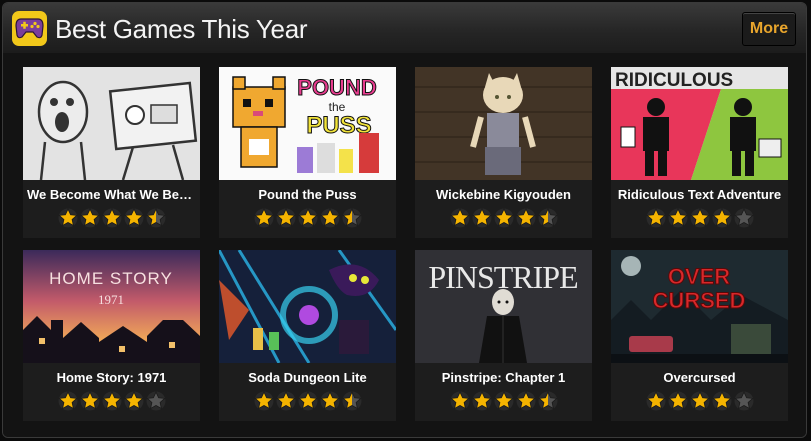 This screenshot has width=811, height=441. What do you see at coordinates (699, 276) in the screenshot?
I see `thumb-text: OVER` at bounding box center [699, 276].